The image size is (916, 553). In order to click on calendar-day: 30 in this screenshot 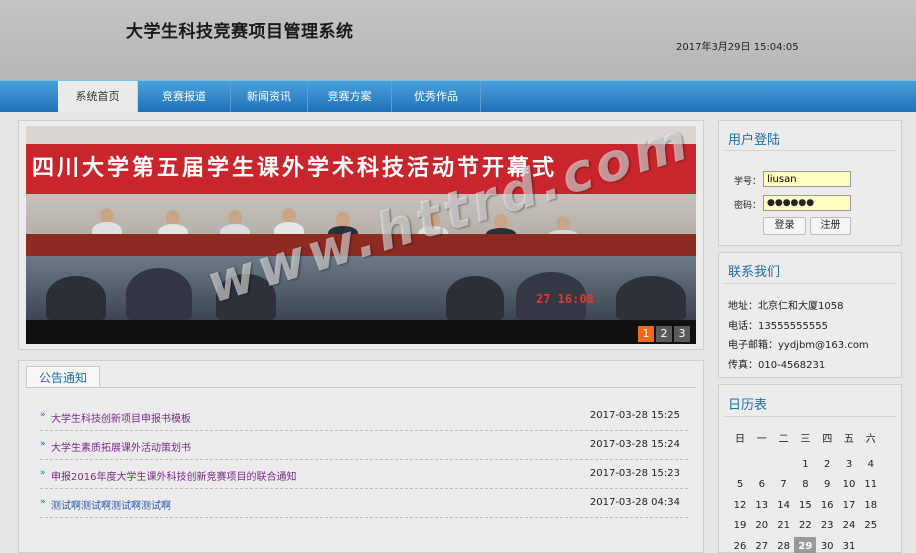, I will do `click(827, 545)`.